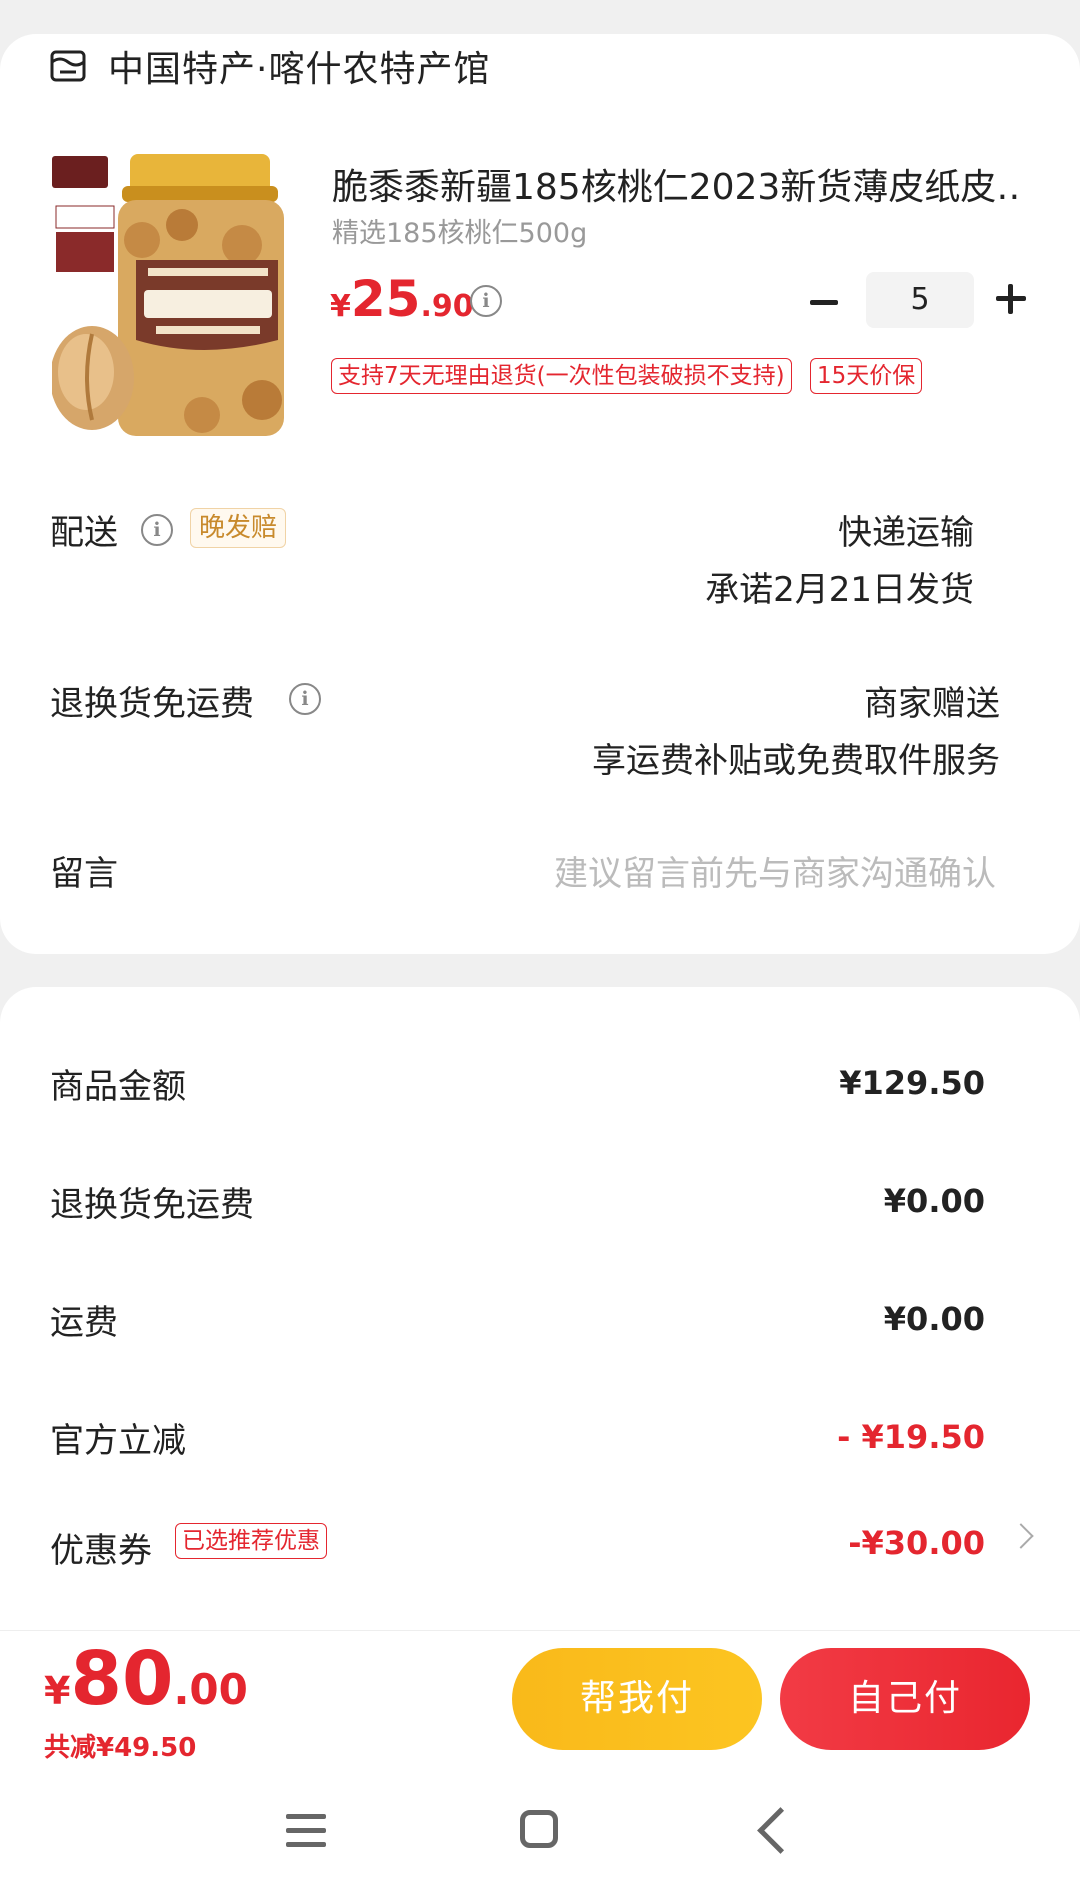 This screenshot has width=1080, height=1899. What do you see at coordinates (916, 1543) in the screenshot?
I see `coupon-value: -¥30.00` at bounding box center [916, 1543].